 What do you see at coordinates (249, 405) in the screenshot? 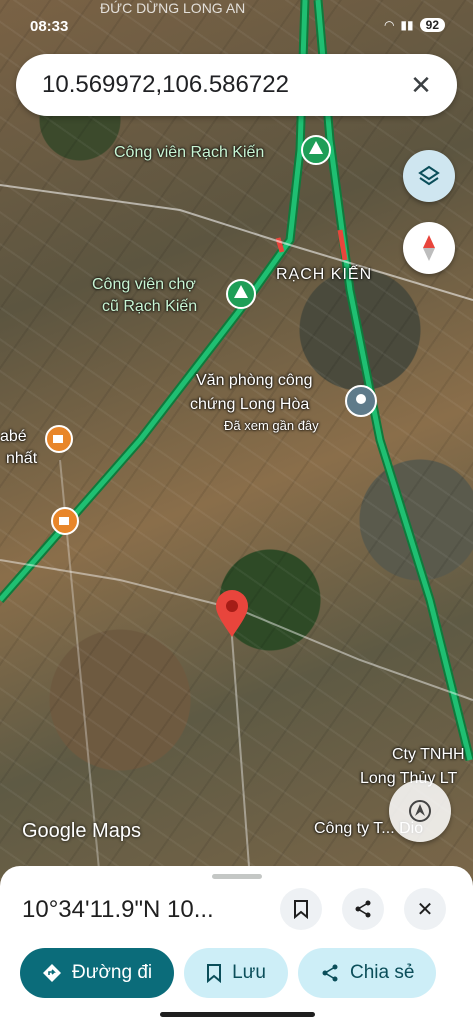
I see `map-label-notary-line2: chứng Long Hòa` at bounding box center [249, 405].